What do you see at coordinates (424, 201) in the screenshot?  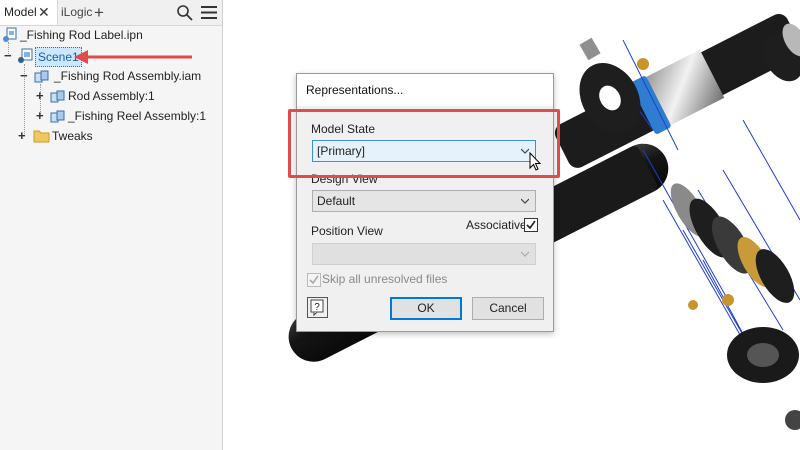 I see `design-view-dropdown: Default` at bounding box center [424, 201].